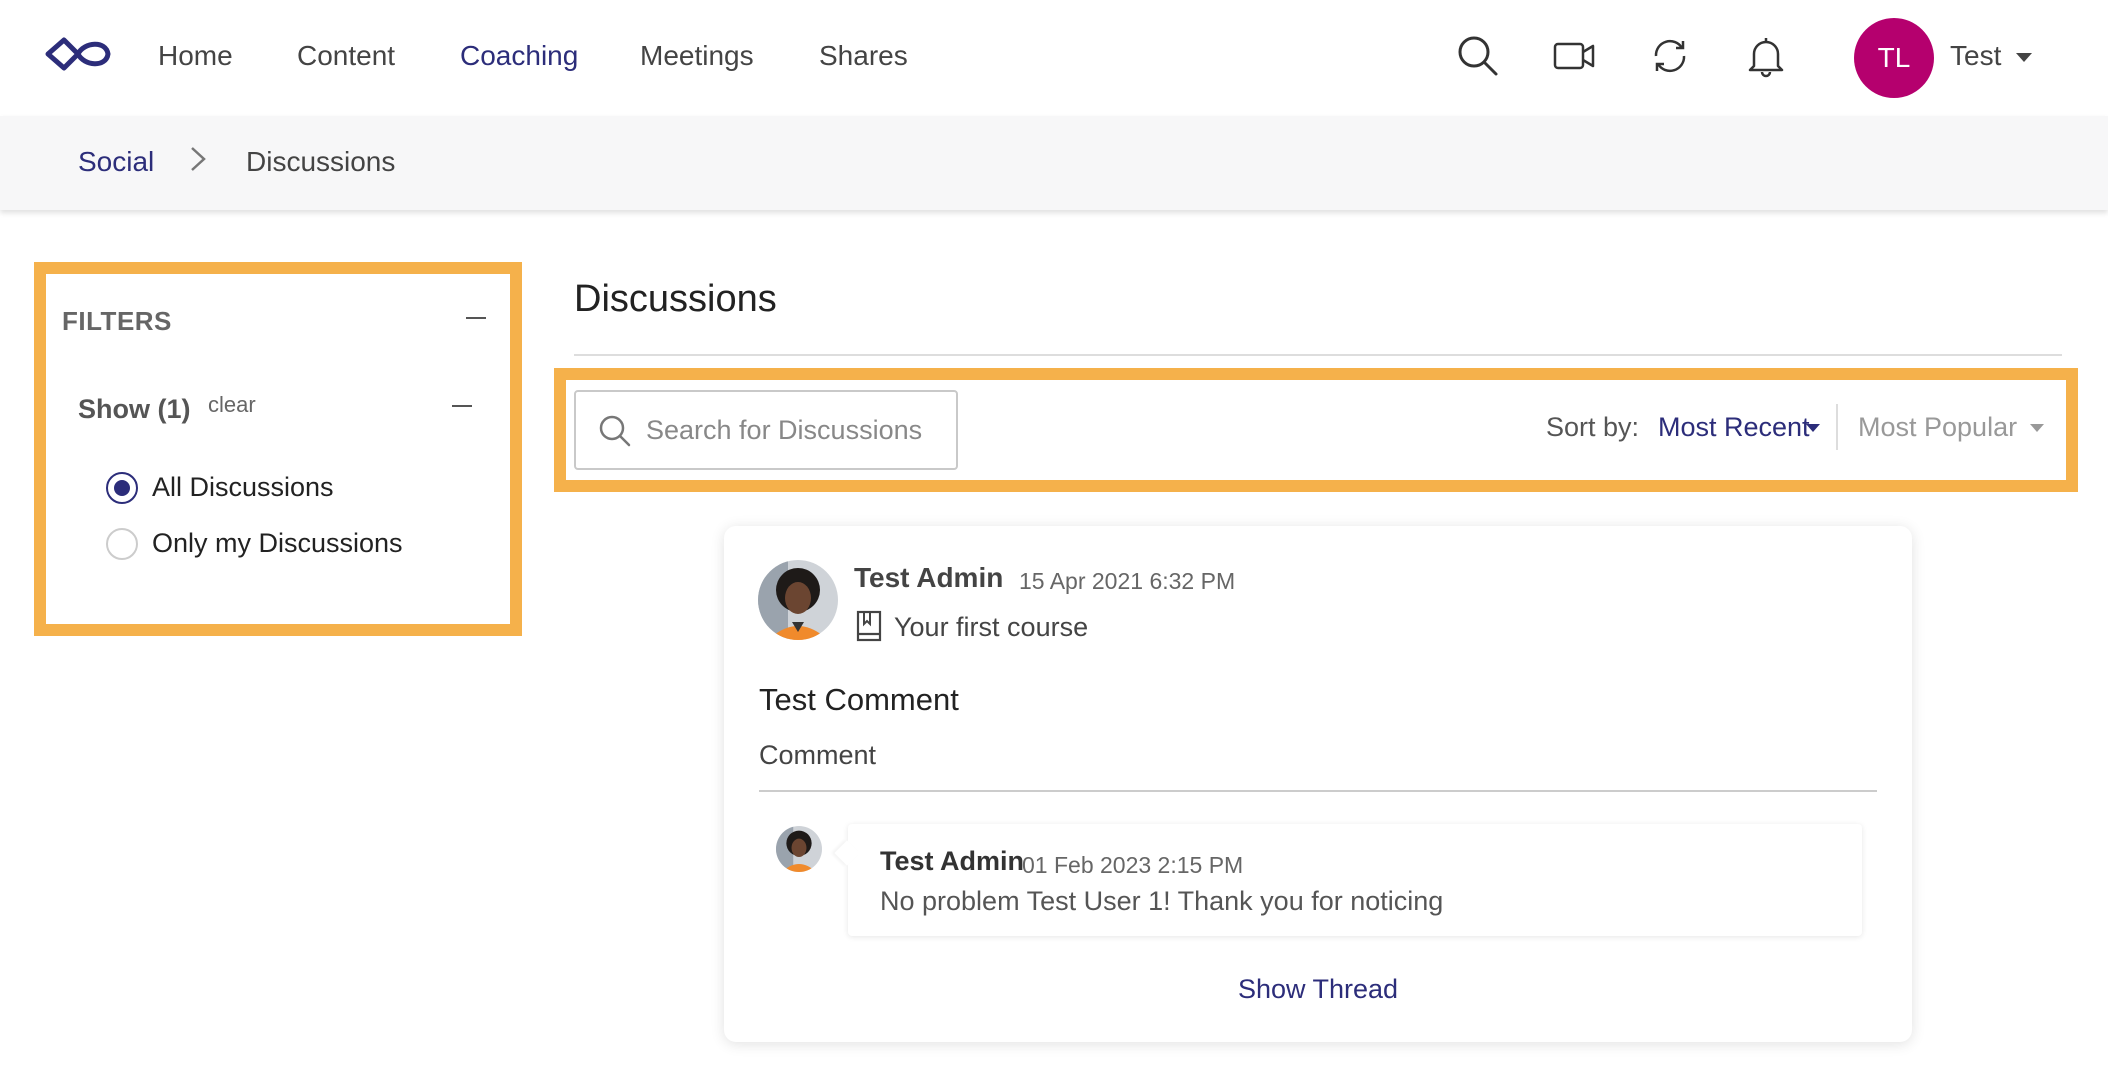  What do you see at coordinates (697, 56) in the screenshot?
I see `nav-meetings: Meetings` at bounding box center [697, 56].